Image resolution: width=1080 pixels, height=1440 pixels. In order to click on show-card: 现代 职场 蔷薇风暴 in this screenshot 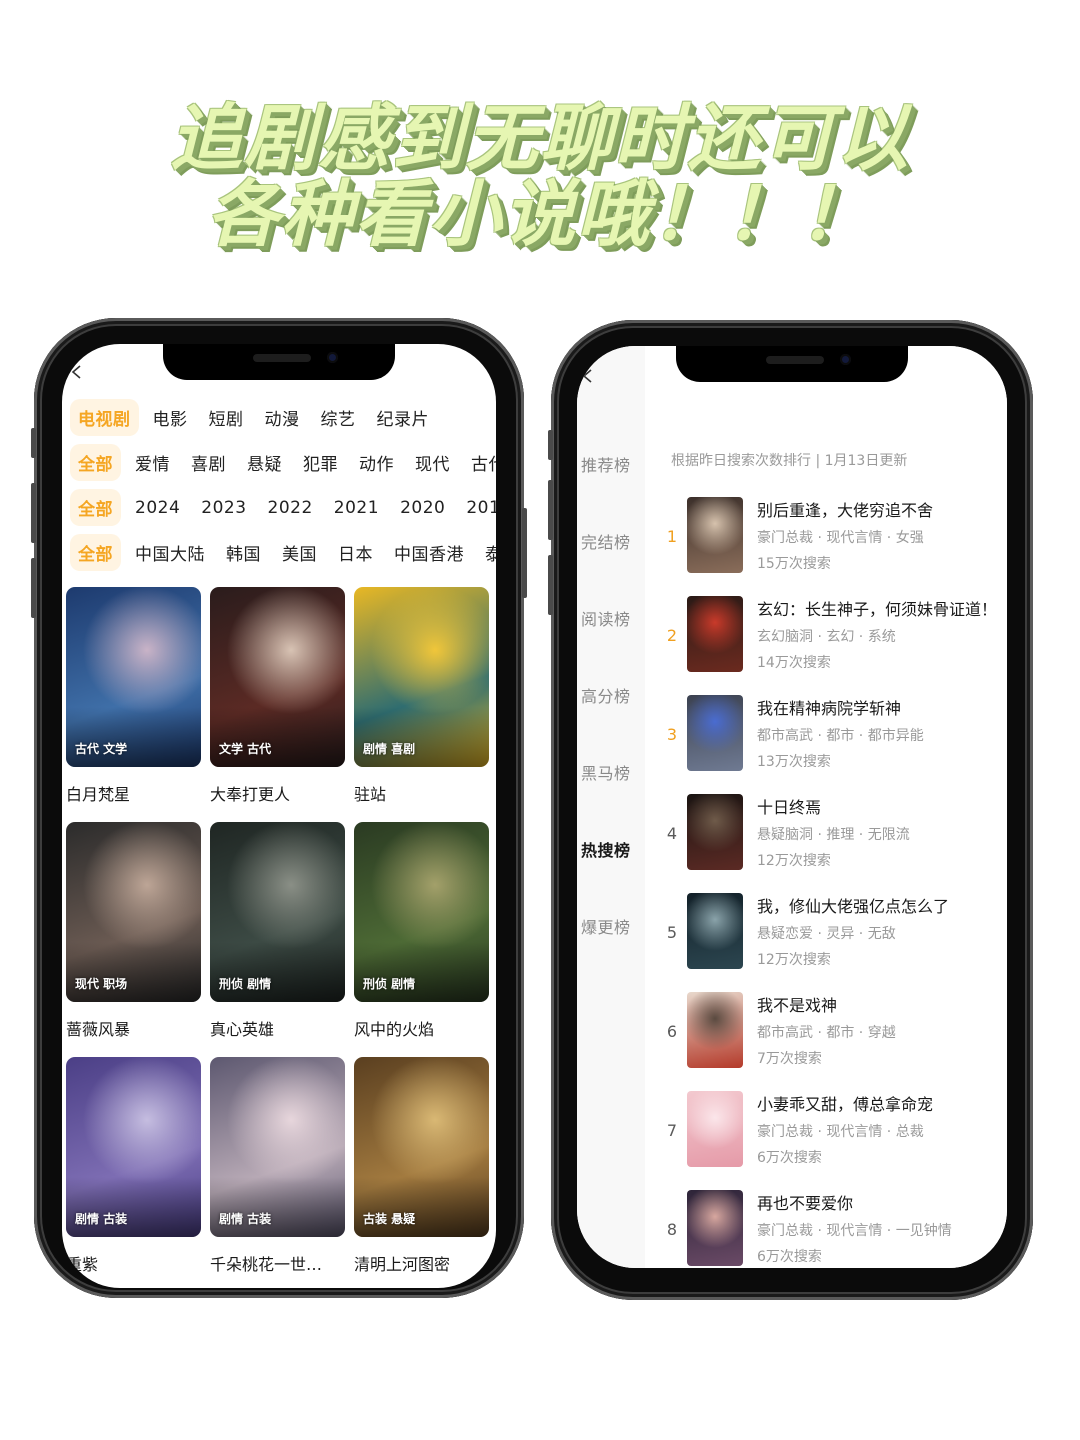, I will do `click(133, 931)`.